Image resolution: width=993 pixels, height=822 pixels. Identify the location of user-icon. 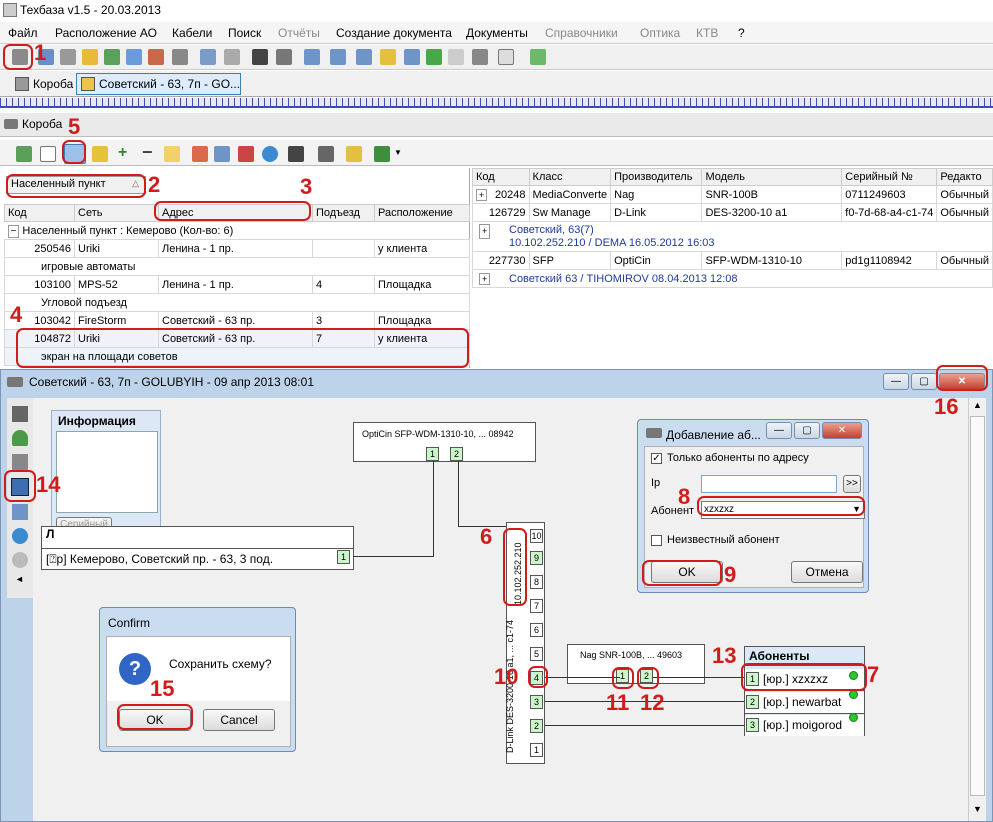
(20, 438).